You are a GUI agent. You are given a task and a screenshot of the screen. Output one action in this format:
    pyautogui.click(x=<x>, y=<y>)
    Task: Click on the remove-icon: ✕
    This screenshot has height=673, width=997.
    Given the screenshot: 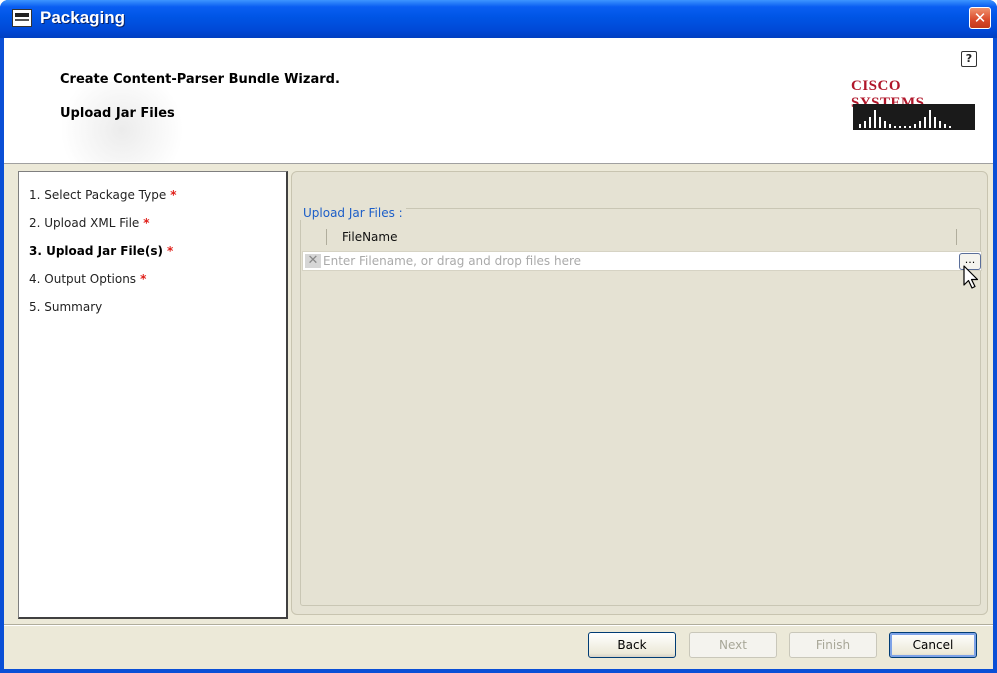 What is the action you would take?
    pyautogui.click(x=313, y=261)
    